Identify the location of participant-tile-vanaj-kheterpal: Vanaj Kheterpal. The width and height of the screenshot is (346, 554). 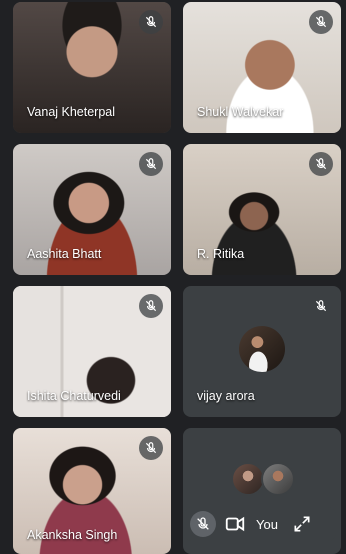
(92, 67).